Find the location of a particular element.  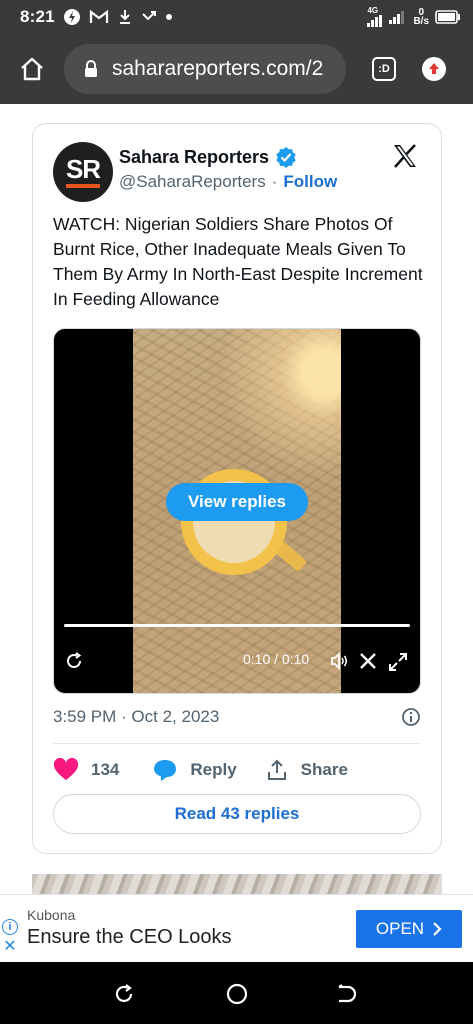

notification-icons is located at coordinates (118, 17).